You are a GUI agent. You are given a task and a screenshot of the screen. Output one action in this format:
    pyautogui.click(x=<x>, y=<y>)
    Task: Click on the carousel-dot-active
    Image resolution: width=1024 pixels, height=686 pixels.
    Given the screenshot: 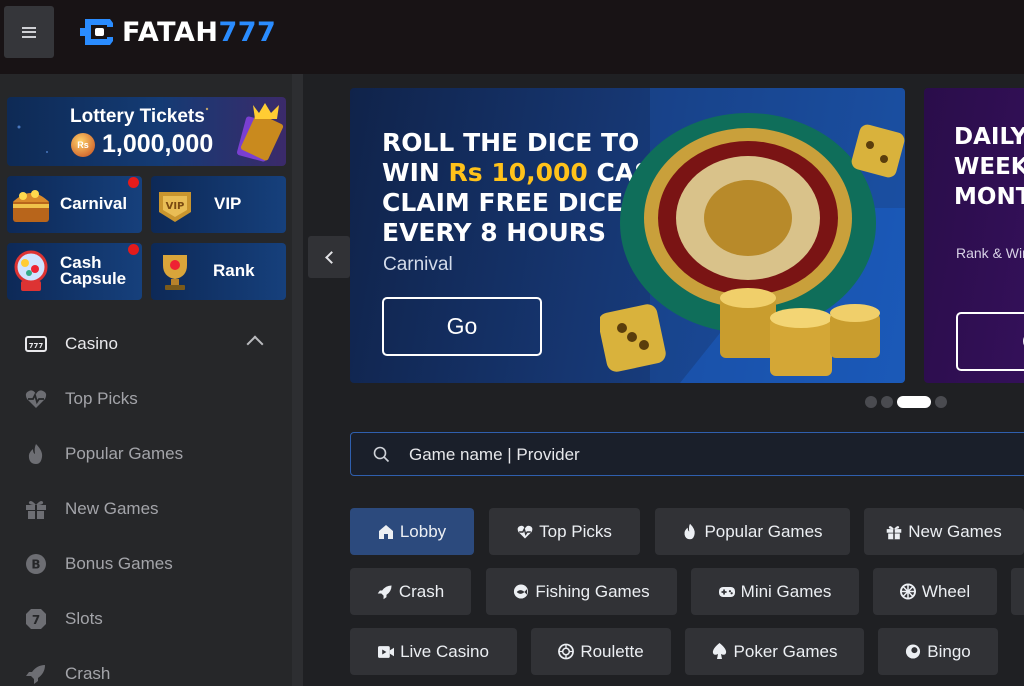 What is the action you would take?
    pyautogui.click(x=914, y=402)
    